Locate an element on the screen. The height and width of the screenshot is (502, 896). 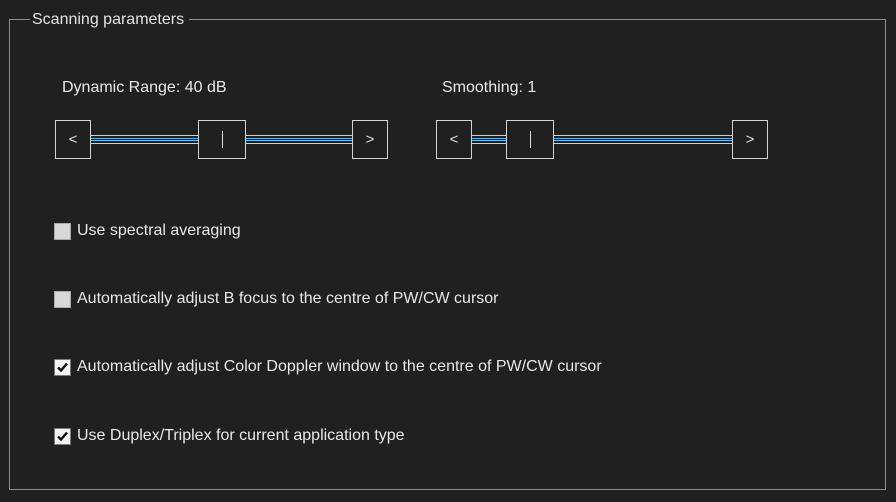
auto-color-doppler-checkbox is located at coordinates (62, 367).